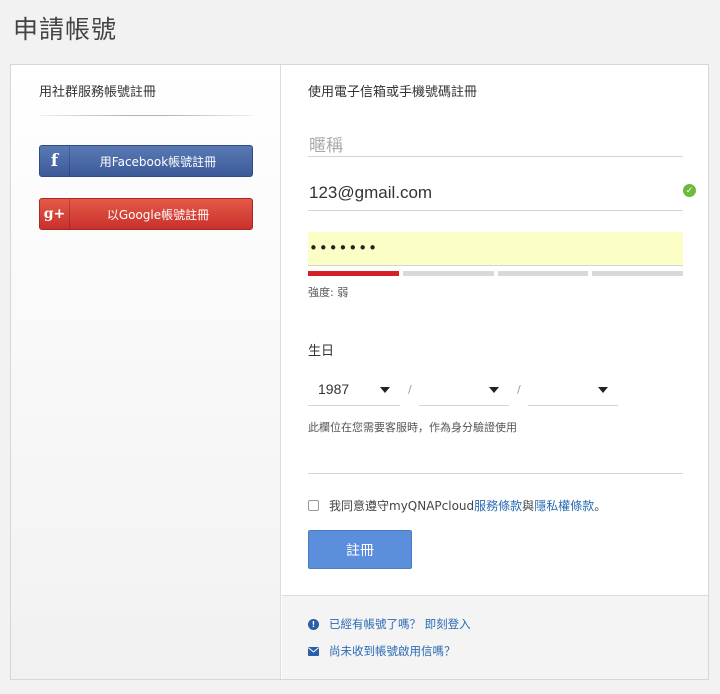 This screenshot has width=720, height=694. What do you see at coordinates (600, 506) in the screenshot?
I see `agree-suffix: 。` at bounding box center [600, 506].